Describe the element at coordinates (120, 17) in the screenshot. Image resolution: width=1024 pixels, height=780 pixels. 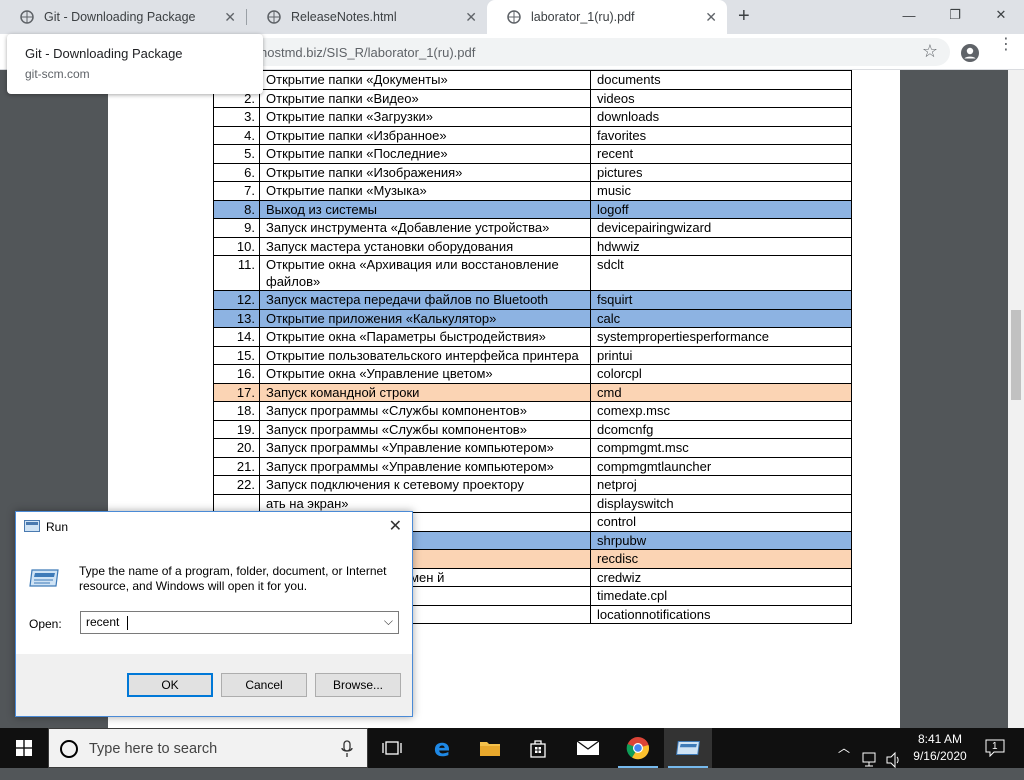
I see `tab-title: Git - Downloading Package` at that location.